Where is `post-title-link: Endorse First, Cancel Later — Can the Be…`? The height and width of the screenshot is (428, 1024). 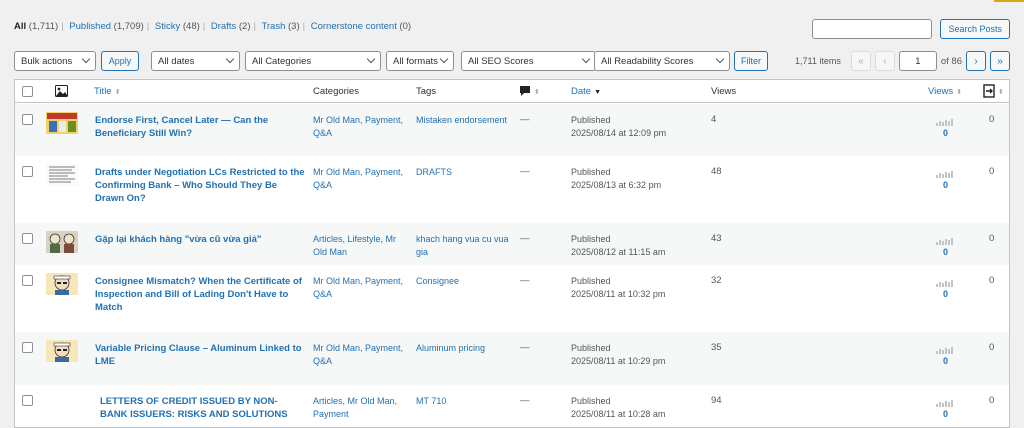 post-title-link: Endorse First, Cancel Later — Can the Be… is located at coordinates (200, 127).